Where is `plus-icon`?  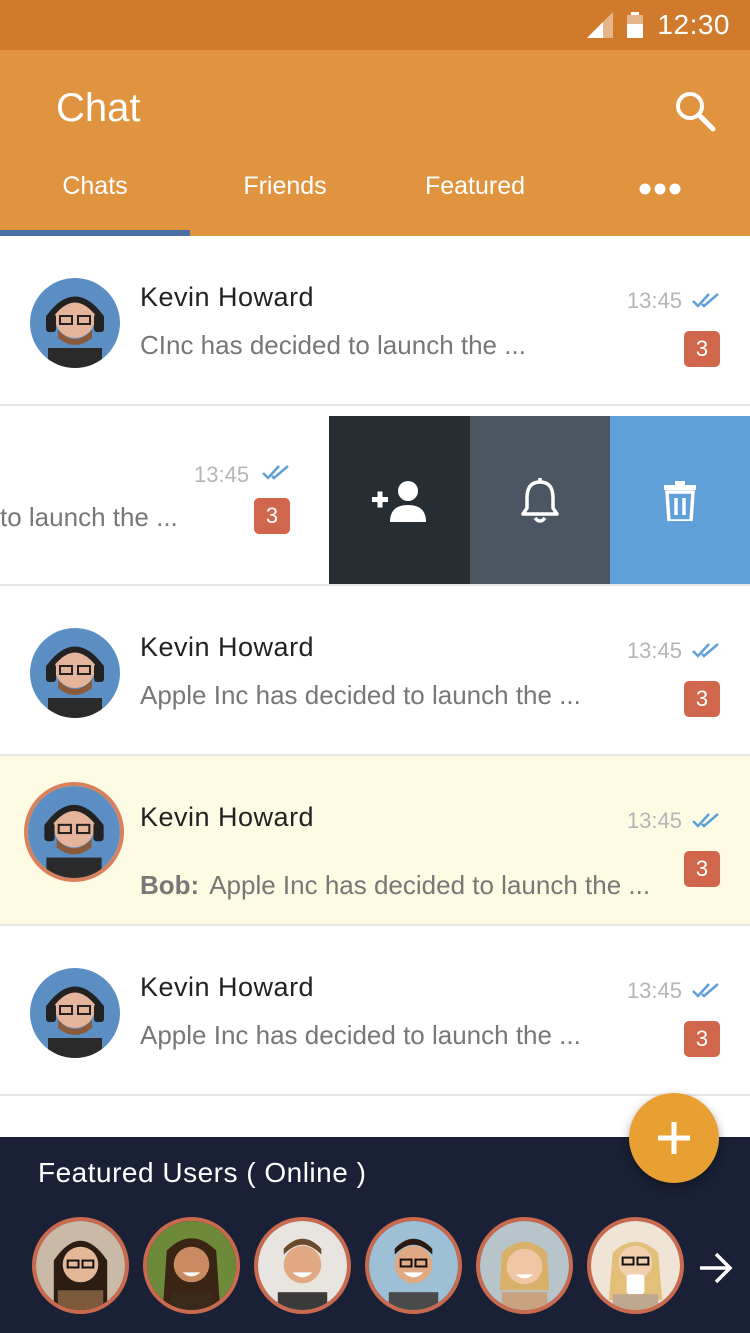 plus-icon is located at coordinates (674, 1138).